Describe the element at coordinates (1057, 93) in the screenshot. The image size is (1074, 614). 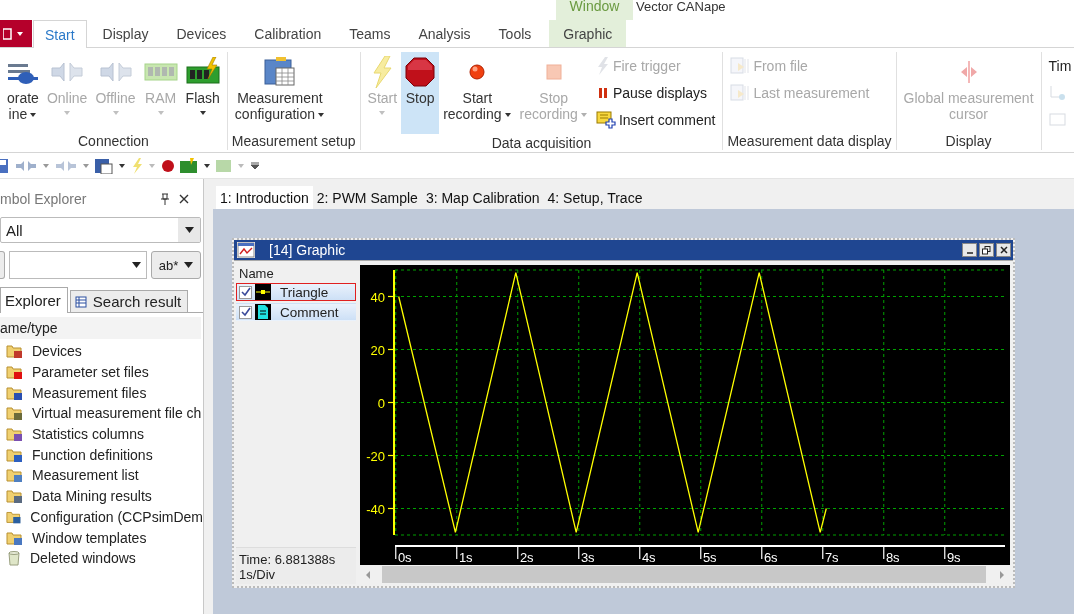
I see `axis-icon` at that location.